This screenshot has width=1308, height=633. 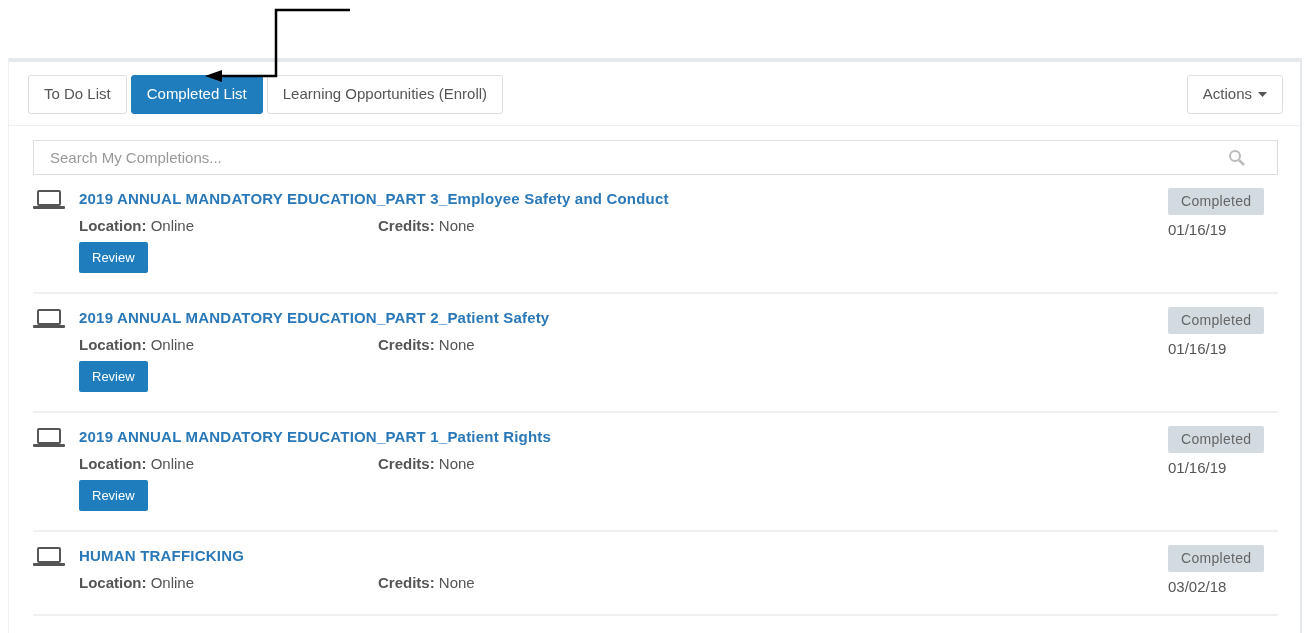 I want to click on search-icon, so click(x=1236, y=157).